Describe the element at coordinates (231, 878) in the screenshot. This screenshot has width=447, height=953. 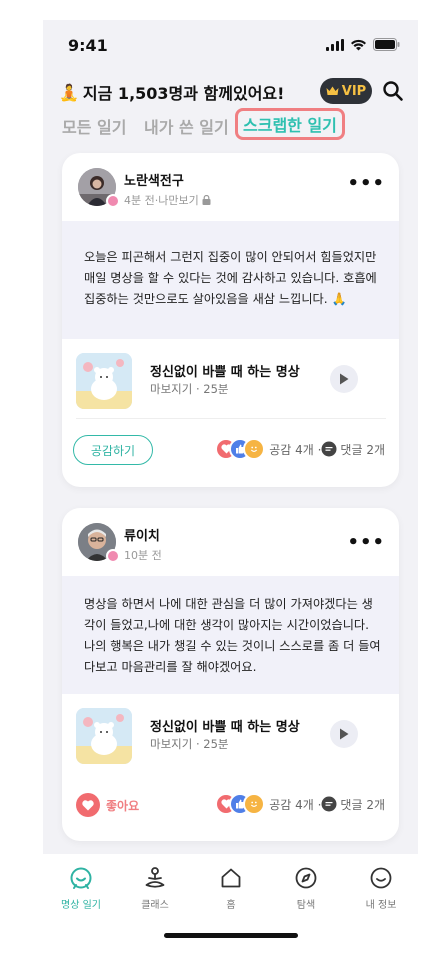
I see `home-icon` at that location.